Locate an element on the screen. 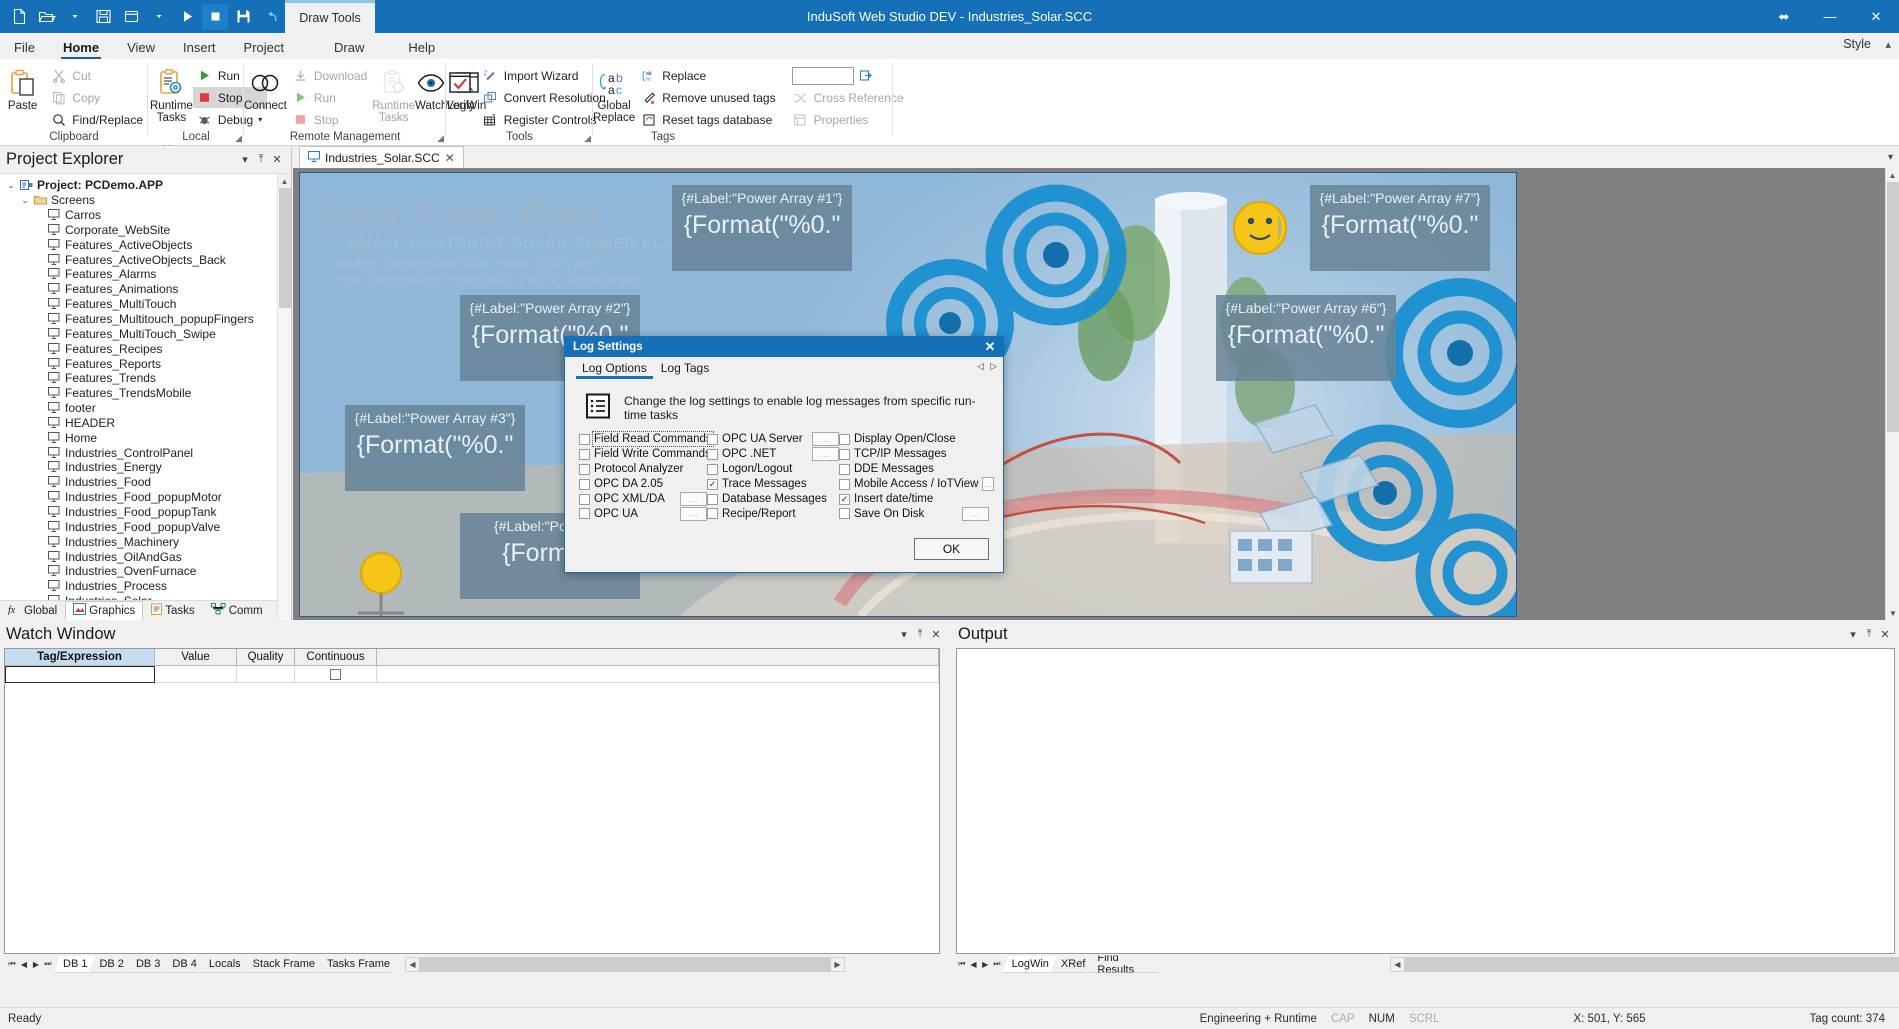 The height and width of the screenshot is (1029, 1899). paste-button: Paste is located at coordinates (22, 87).